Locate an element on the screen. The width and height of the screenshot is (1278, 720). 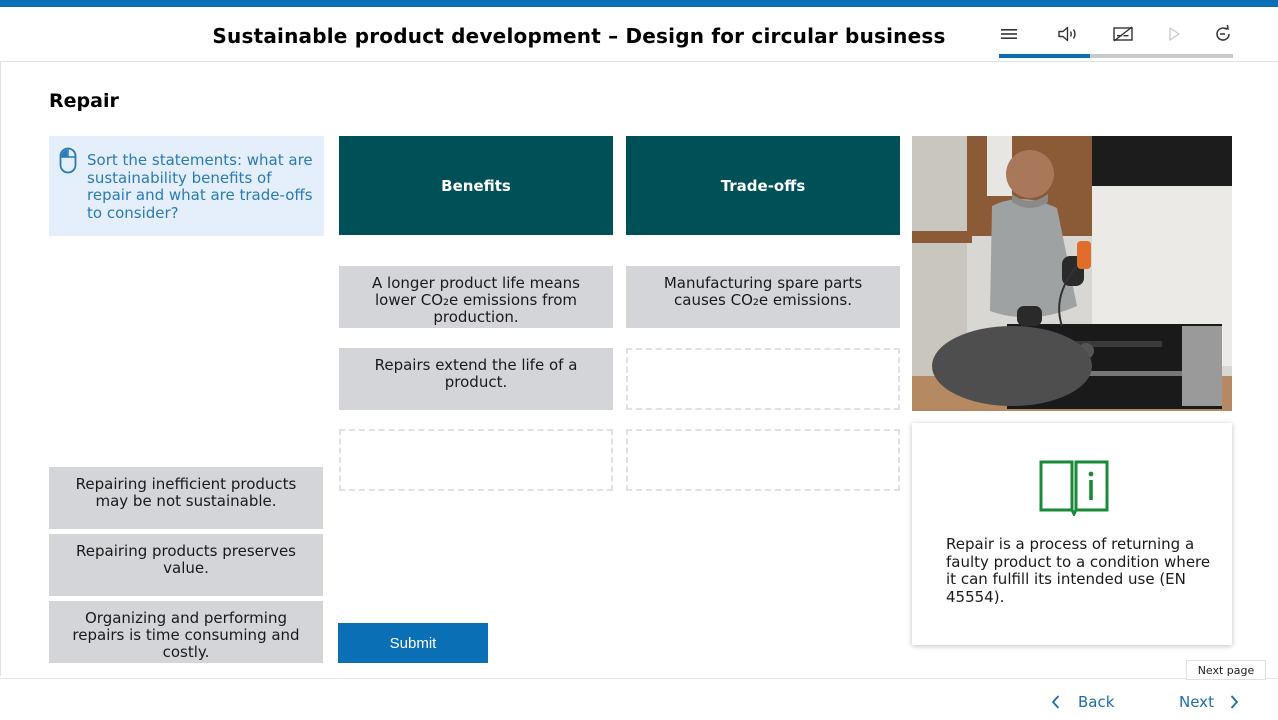
back-button: Back is located at coordinates (1082, 702).